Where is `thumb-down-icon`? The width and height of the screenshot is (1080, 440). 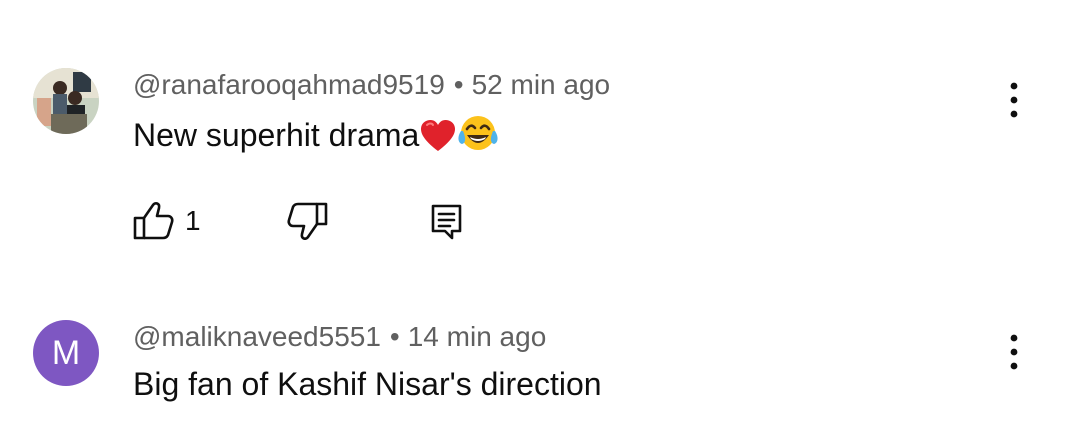
thumb-down-icon is located at coordinates (307, 221).